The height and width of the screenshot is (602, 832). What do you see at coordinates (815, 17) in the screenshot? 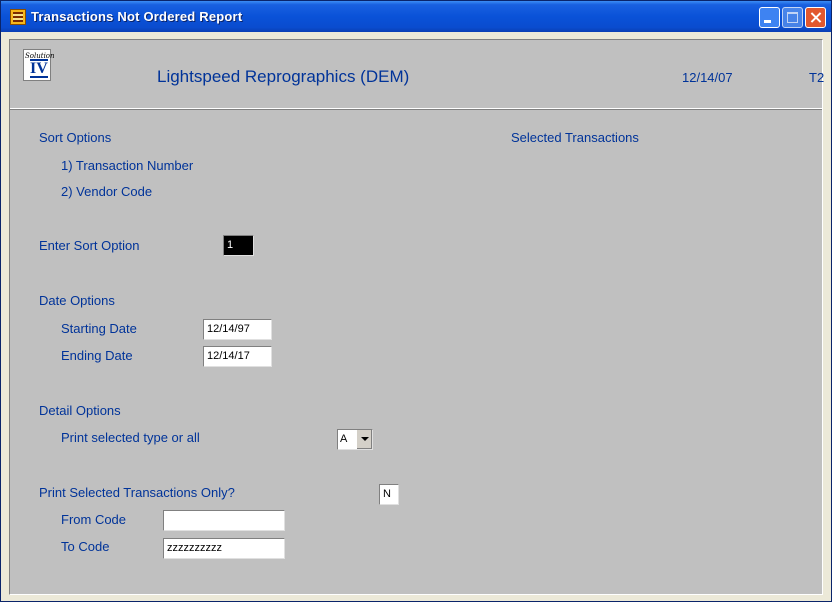
I see `close-button` at bounding box center [815, 17].